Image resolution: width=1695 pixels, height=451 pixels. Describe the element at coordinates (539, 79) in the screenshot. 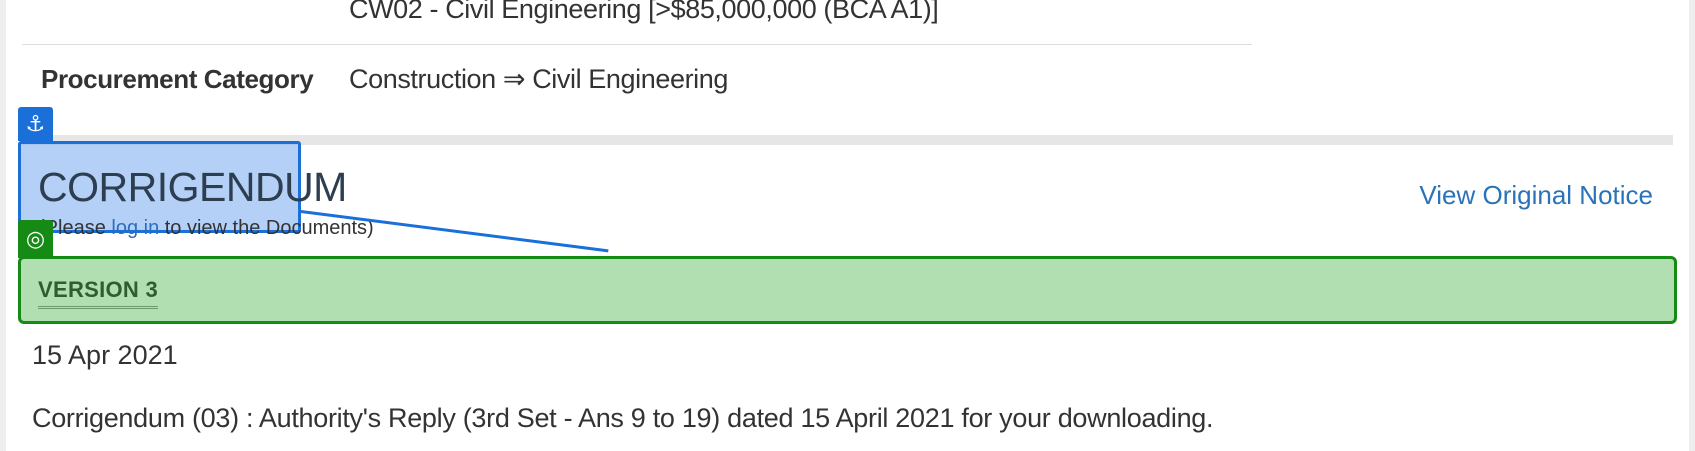

I see `procurement-category-value: Construction ⇒ Civil Engineering` at that location.